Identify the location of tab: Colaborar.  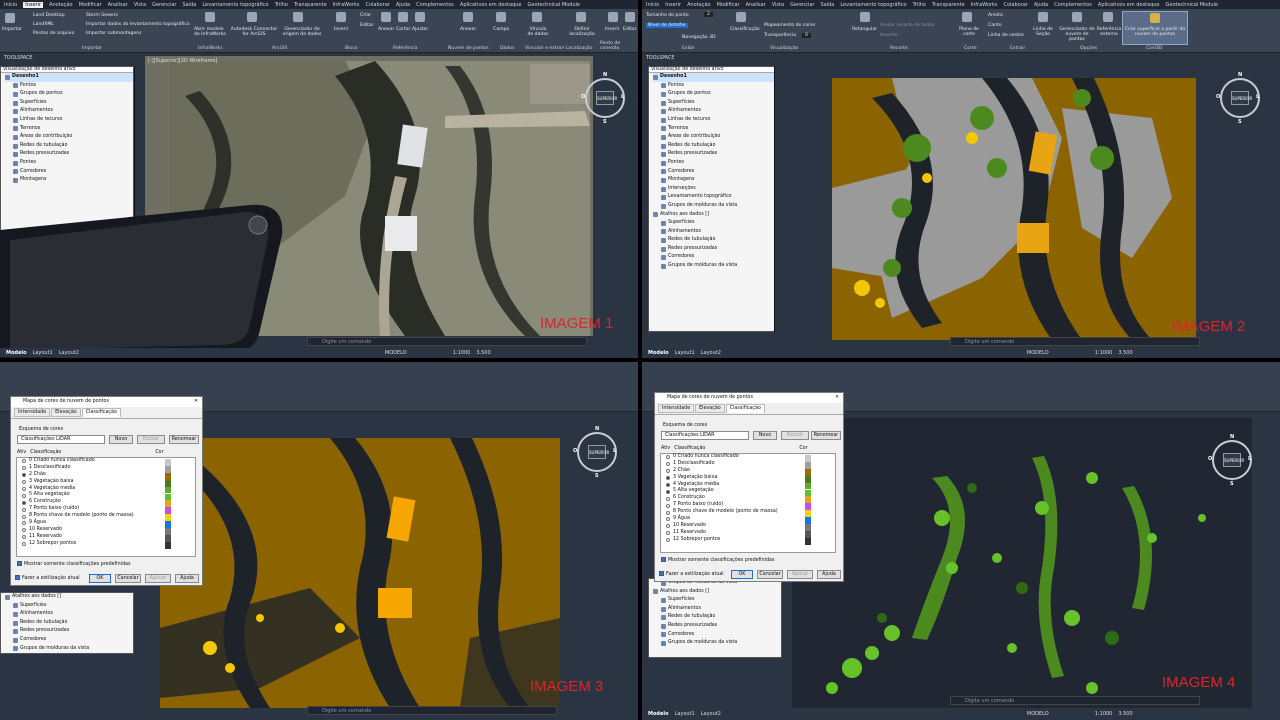
(377, 5).